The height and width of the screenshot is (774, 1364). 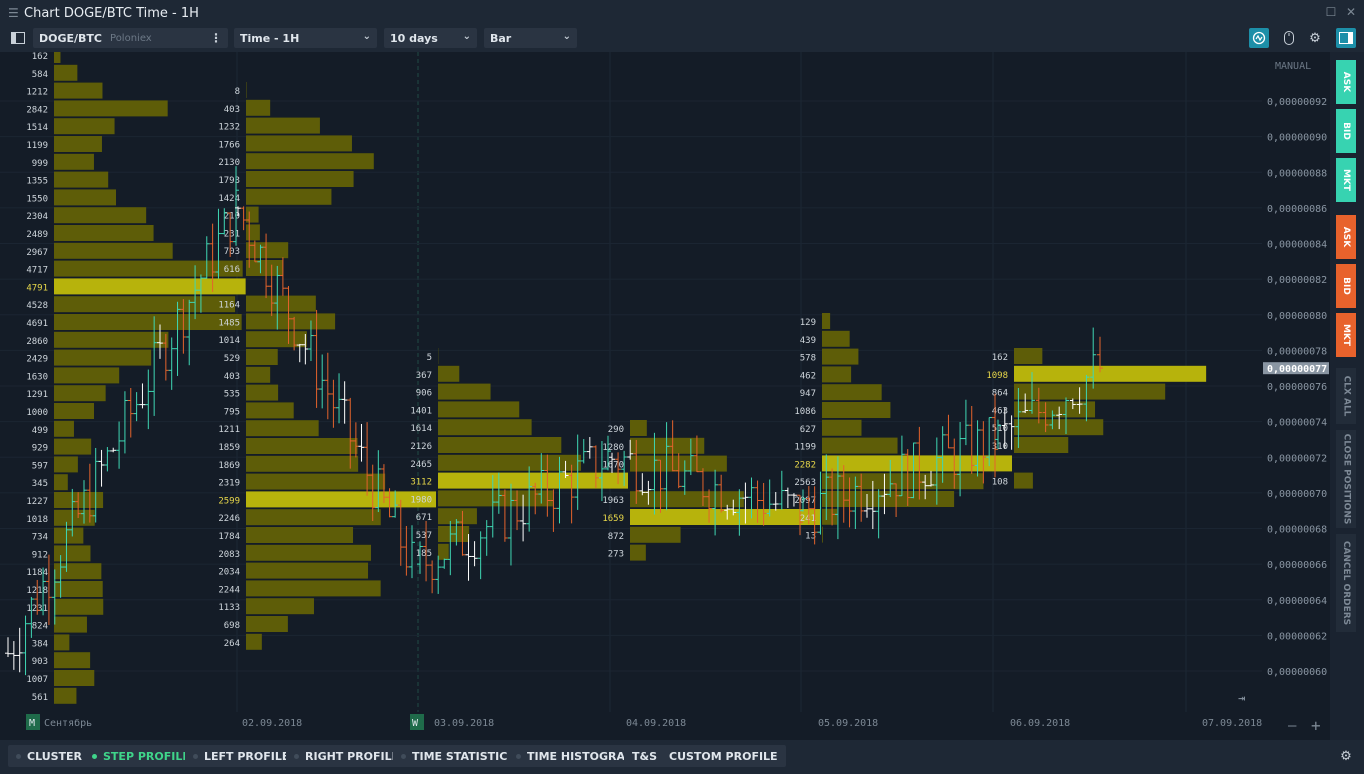 What do you see at coordinates (40, 449) in the screenshot?
I see `profile-value: 929` at bounding box center [40, 449].